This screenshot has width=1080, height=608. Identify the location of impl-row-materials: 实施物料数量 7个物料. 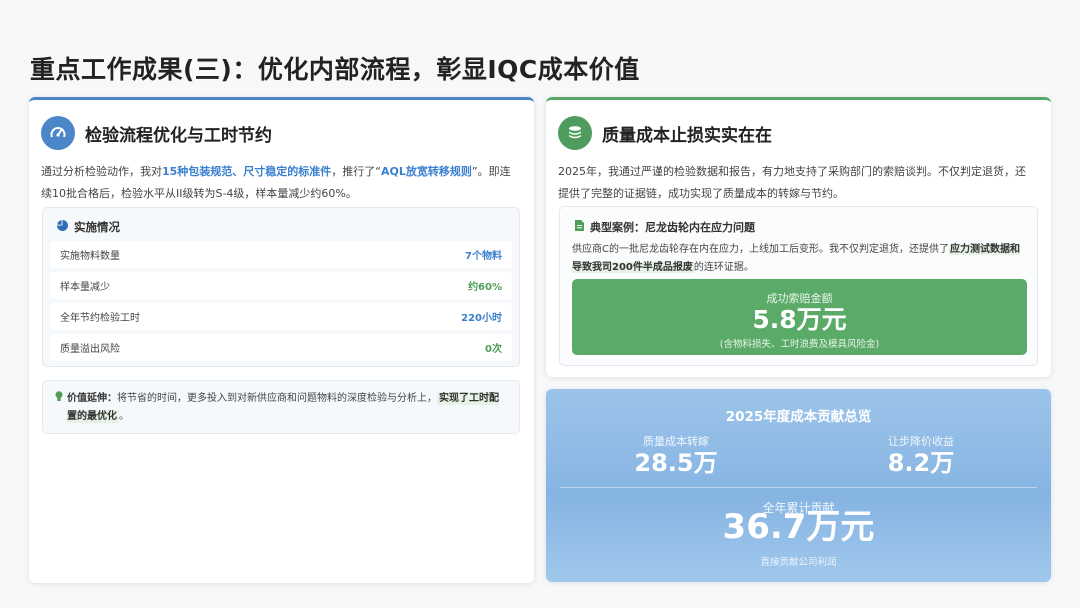
(281, 254).